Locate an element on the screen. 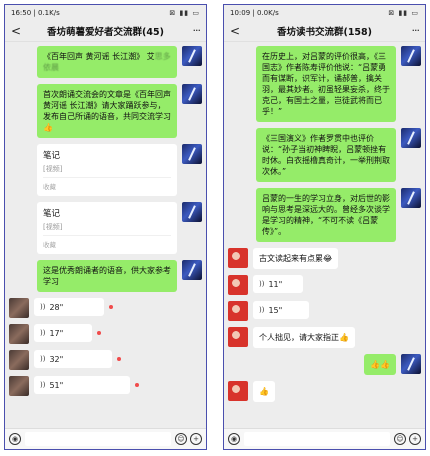  voice-duration: 17" is located at coordinates (56, 333).